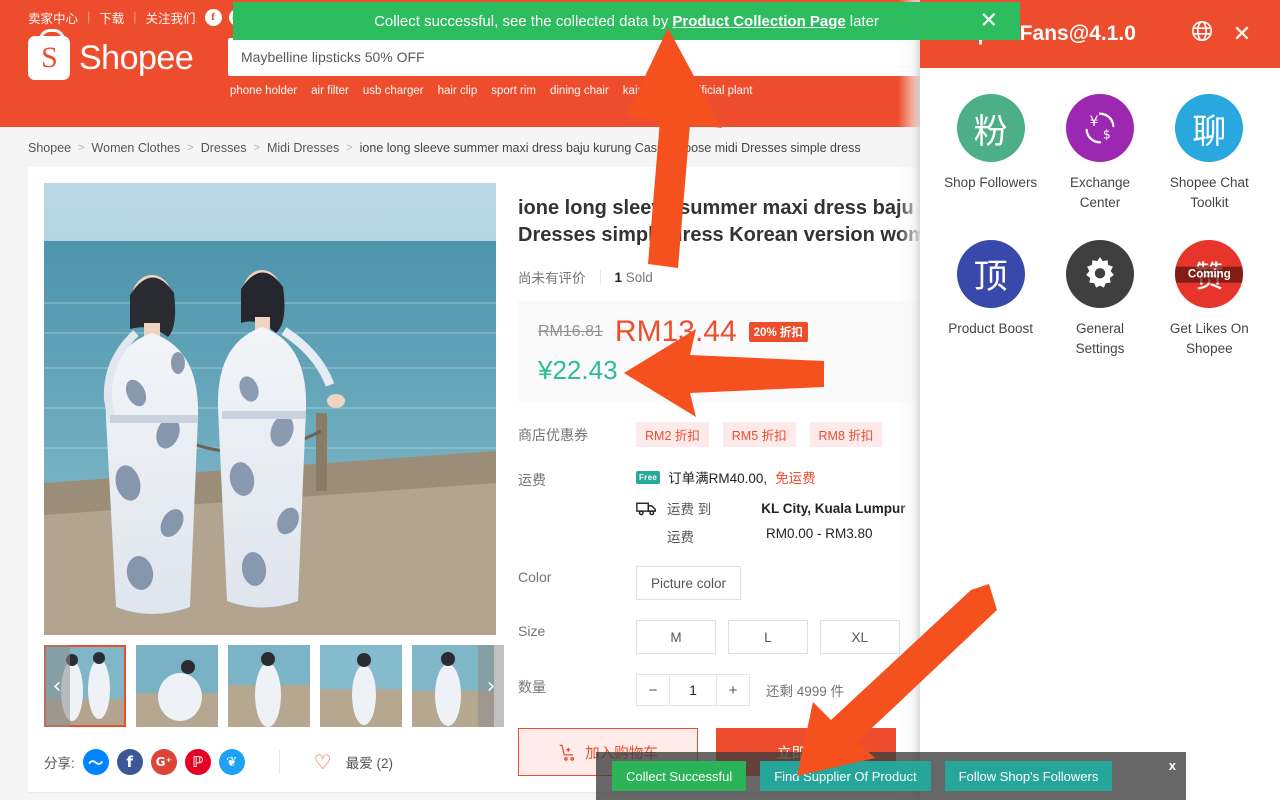 The width and height of the screenshot is (1280, 800). What do you see at coordinates (990, 273) in the screenshot?
I see `product-boost-icon: 顶` at bounding box center [990, 273].